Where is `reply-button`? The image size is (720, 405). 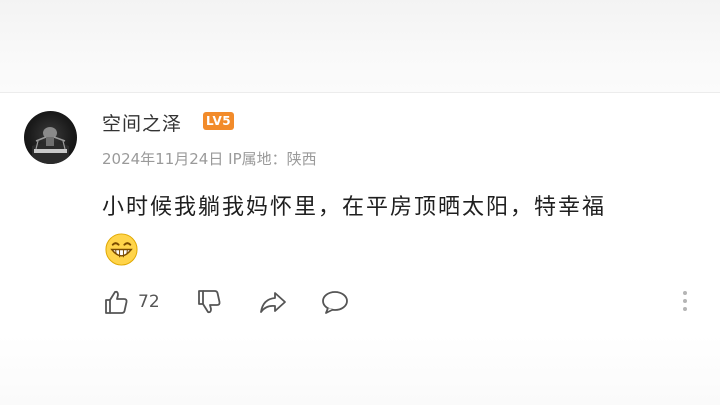 reply-button is located at coordinates (335, 302).